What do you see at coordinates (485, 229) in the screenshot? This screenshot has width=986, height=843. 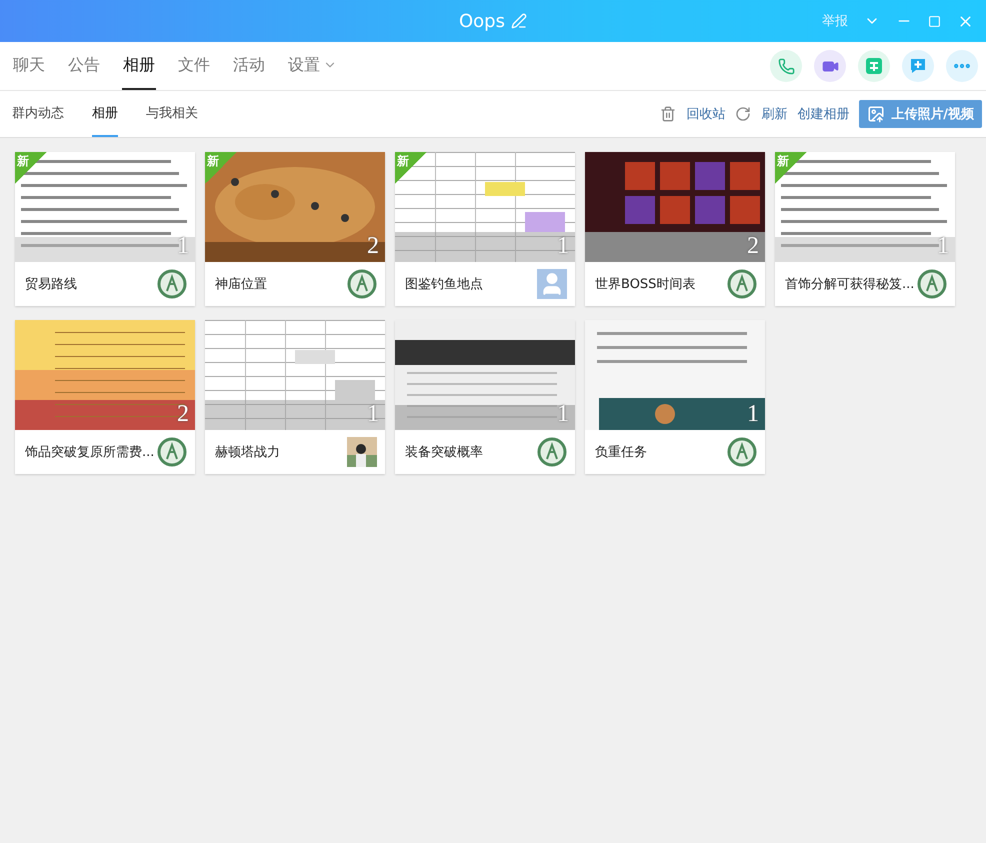 I see `album-card: 新 1 图鉴钓鱼地点` at bounding box center [485, 229].